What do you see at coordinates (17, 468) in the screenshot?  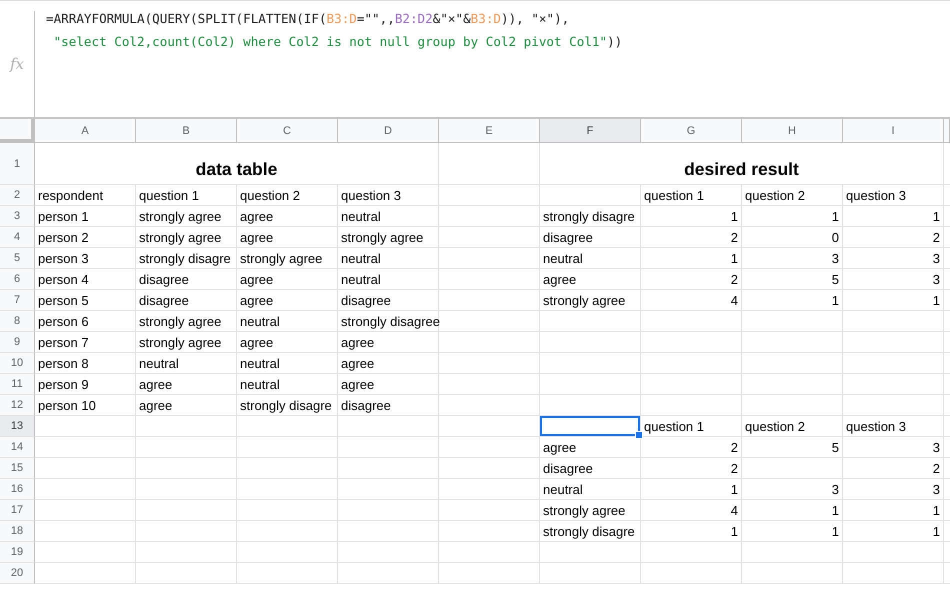 I see `row-header: 15` at bounding box center [17, 468].